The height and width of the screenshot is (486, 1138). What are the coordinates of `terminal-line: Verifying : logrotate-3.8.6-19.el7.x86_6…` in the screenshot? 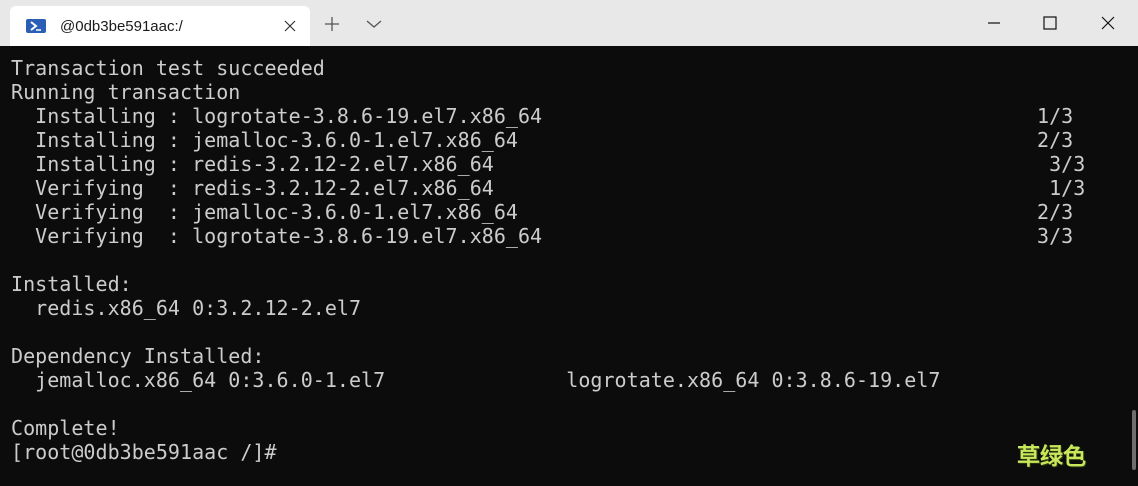 It's located at (542, 236).